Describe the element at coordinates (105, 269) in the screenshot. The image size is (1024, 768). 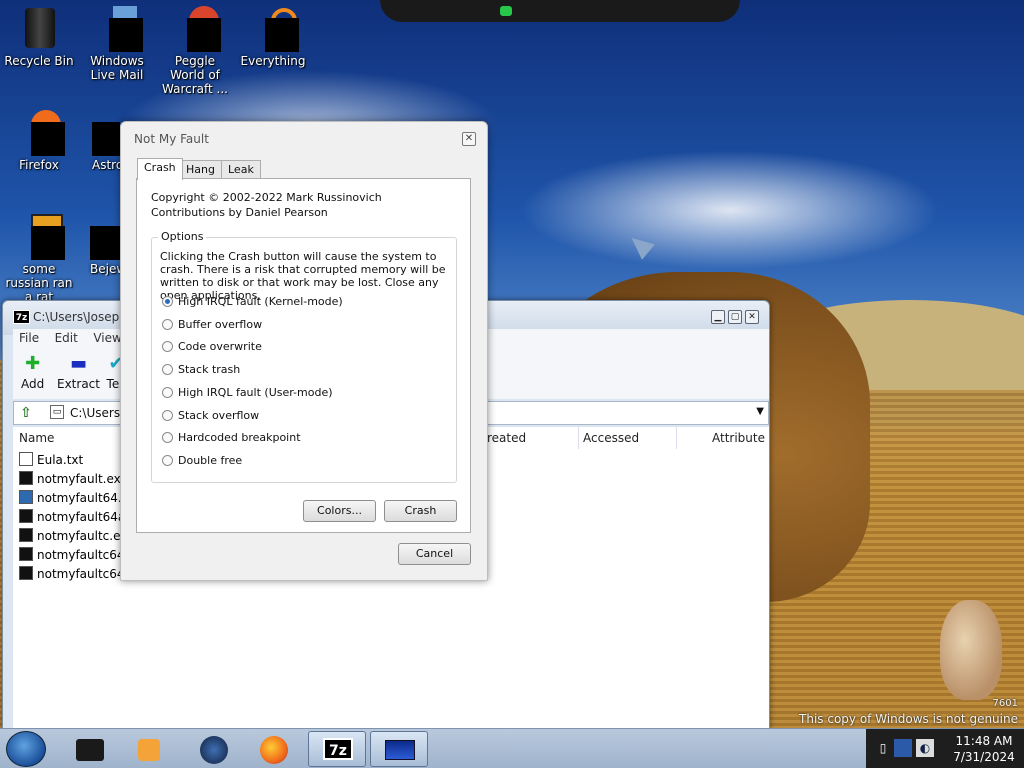
I see `desktop-icon-label: Bejew Delu` at that location.